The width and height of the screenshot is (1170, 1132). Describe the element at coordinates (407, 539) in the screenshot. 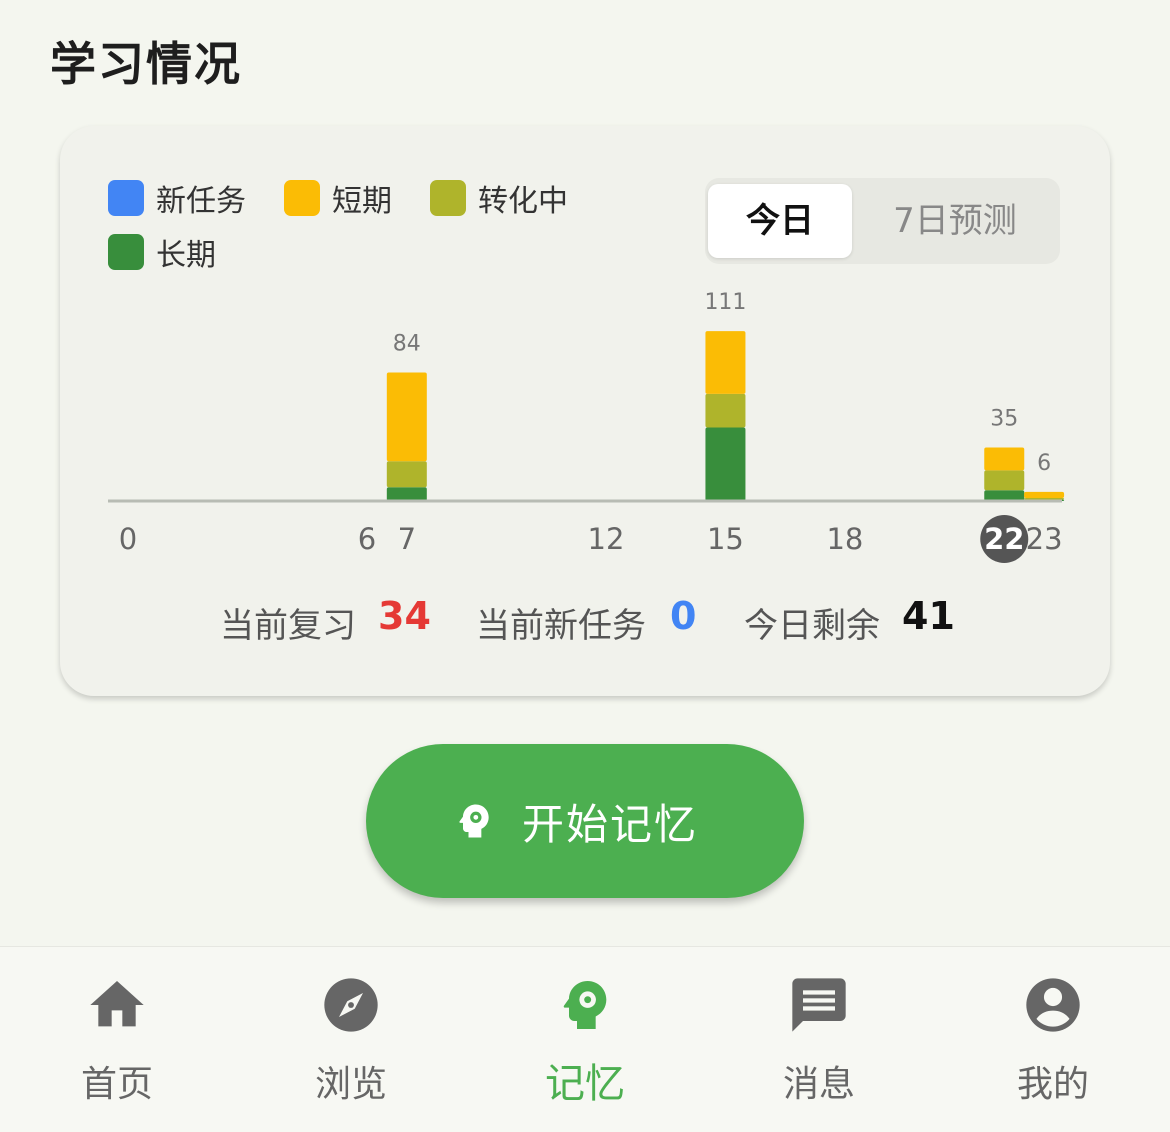

I see `x-tick-label: 7` at that location.